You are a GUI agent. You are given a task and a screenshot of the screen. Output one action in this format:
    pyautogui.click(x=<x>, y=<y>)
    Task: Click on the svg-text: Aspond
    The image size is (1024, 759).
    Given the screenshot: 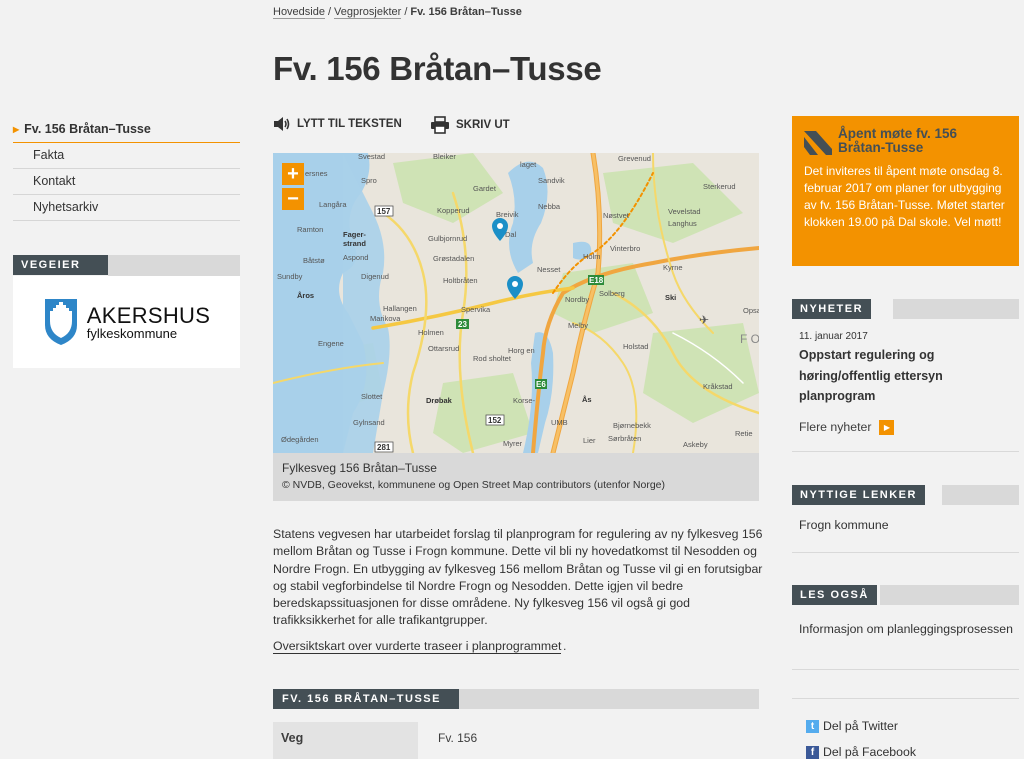 What is the action you would take?
    pyautogui.click(x=355, y=257)
    